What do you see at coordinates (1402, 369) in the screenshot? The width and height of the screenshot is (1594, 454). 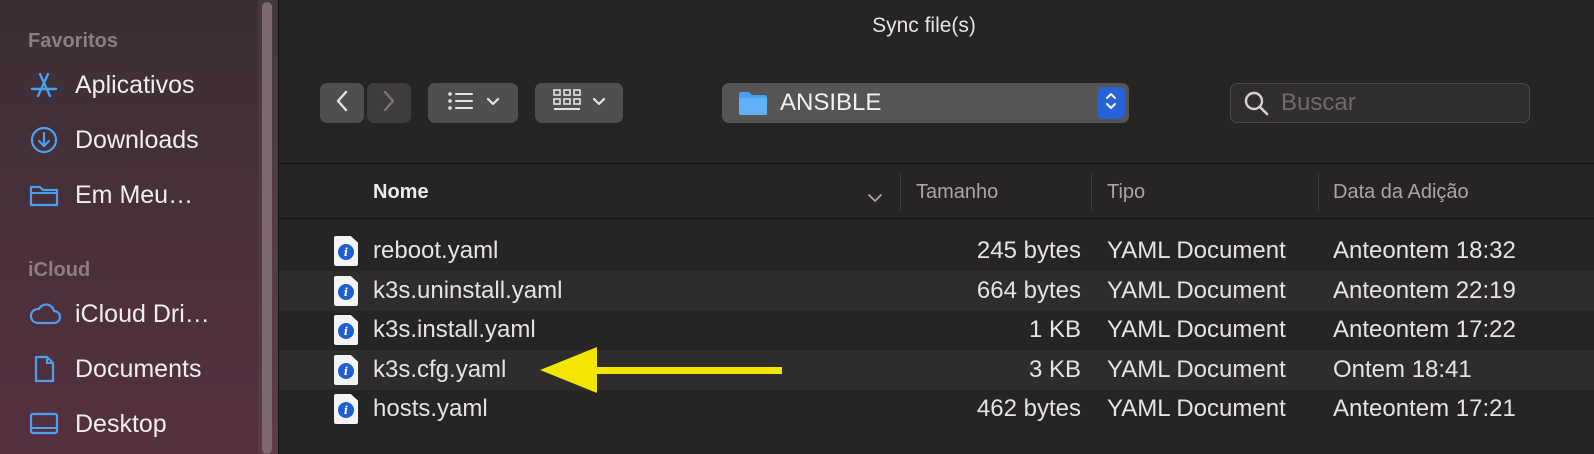 I see `file-date: Ontem 18:41` at bounding box center [1402, 369].